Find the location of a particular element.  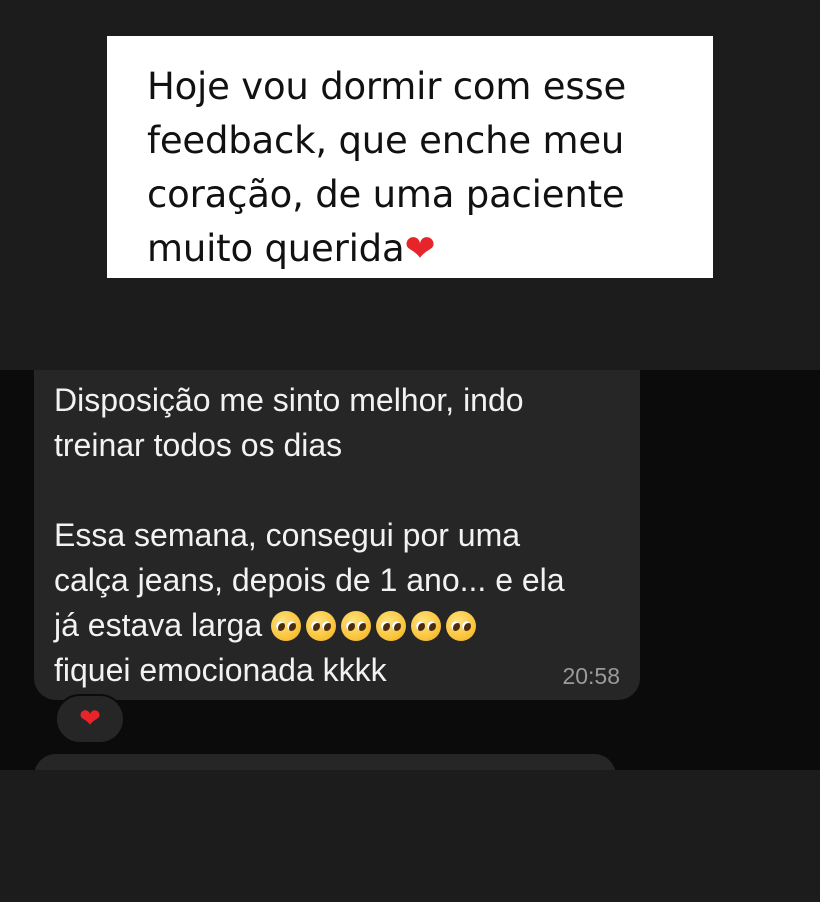

message-line: calça jeans, depois de 1 ano... e ela is located at coordinates (309, 580).